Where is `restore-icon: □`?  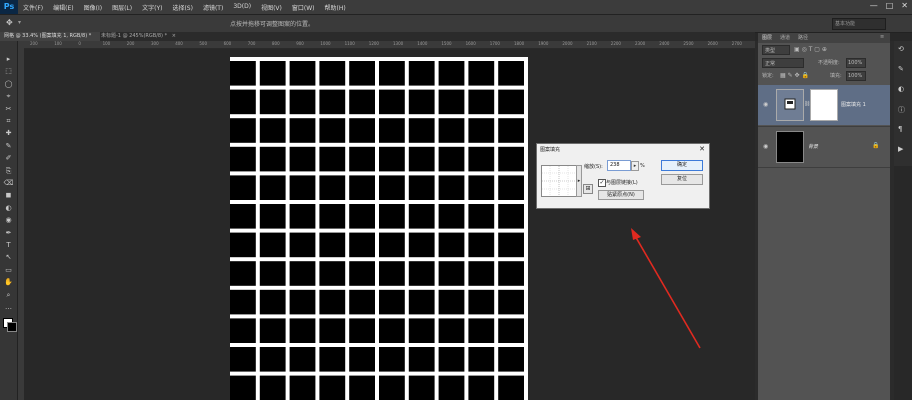
restore-icon: □ is located at coordinates (890, 5).